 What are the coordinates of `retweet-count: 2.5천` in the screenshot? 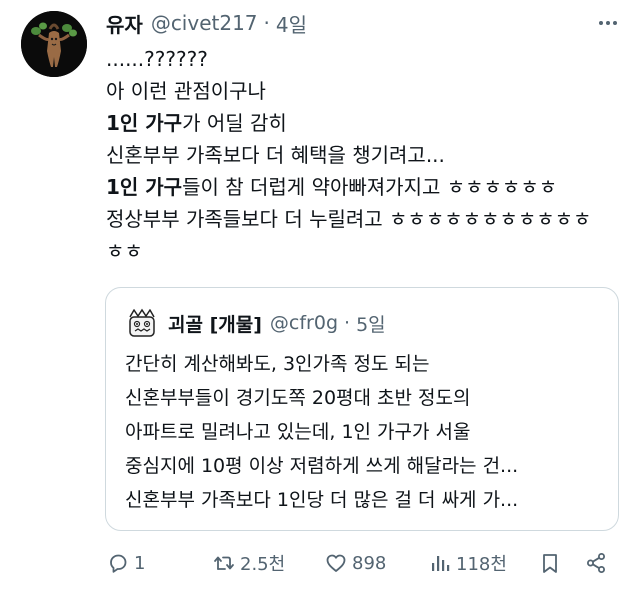 It's located at (263, 564).